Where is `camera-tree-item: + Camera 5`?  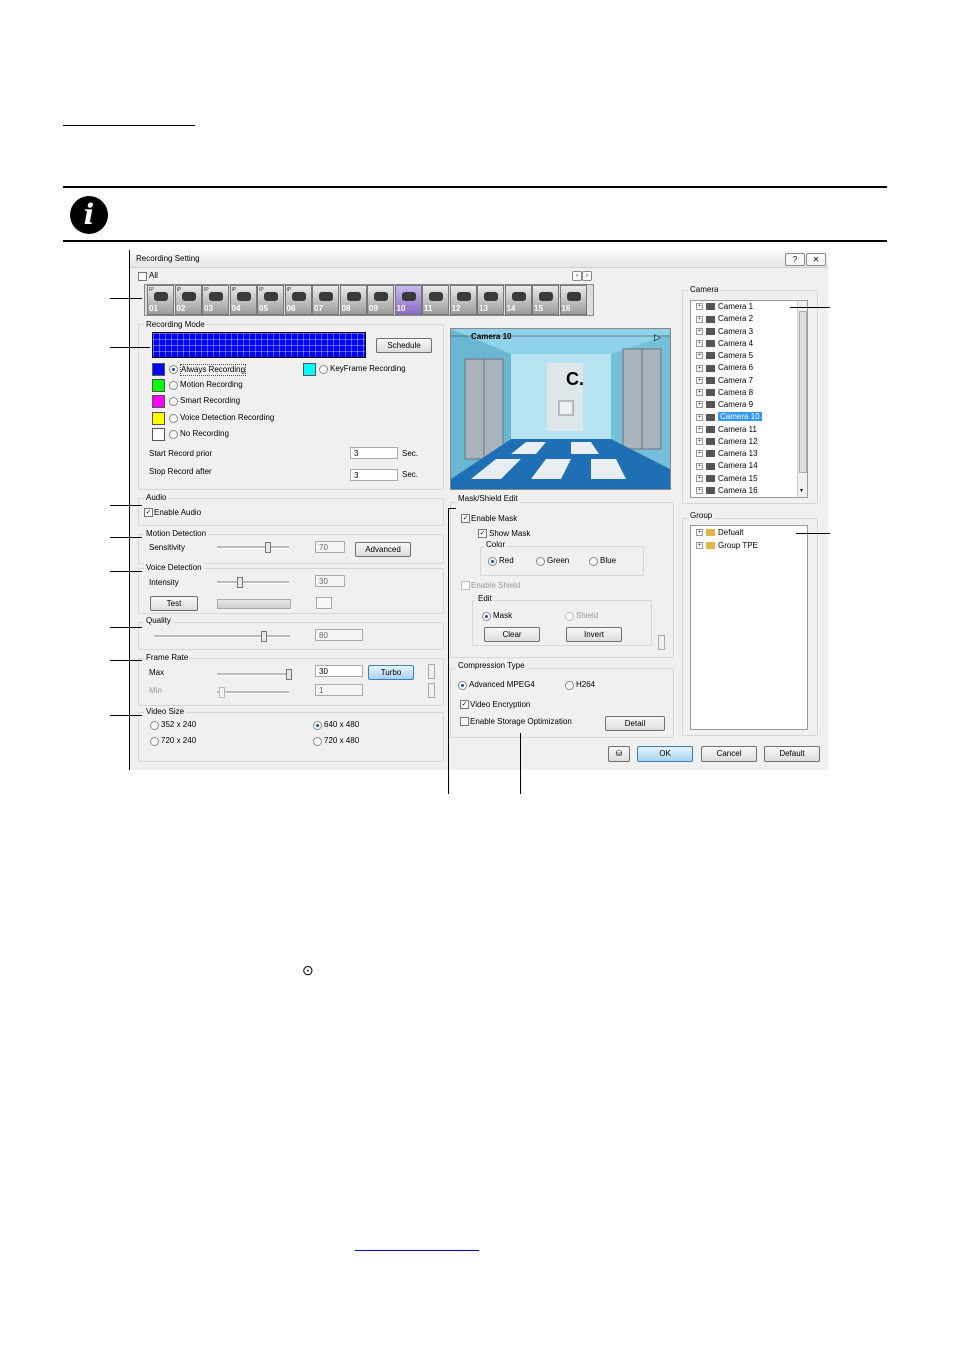 camera-tree-item: + Camera 5 is located at coordinates (724, 356).